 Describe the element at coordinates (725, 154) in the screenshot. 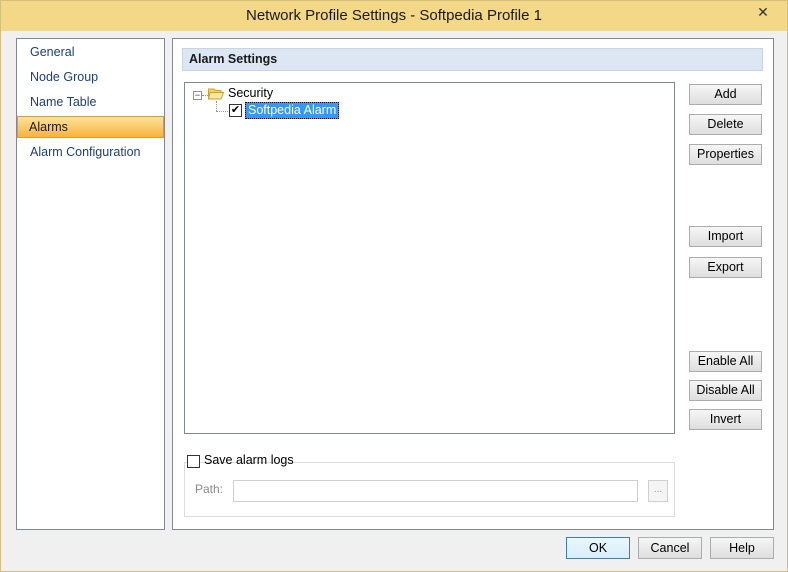

I see `properties-button: Properties` at that location.